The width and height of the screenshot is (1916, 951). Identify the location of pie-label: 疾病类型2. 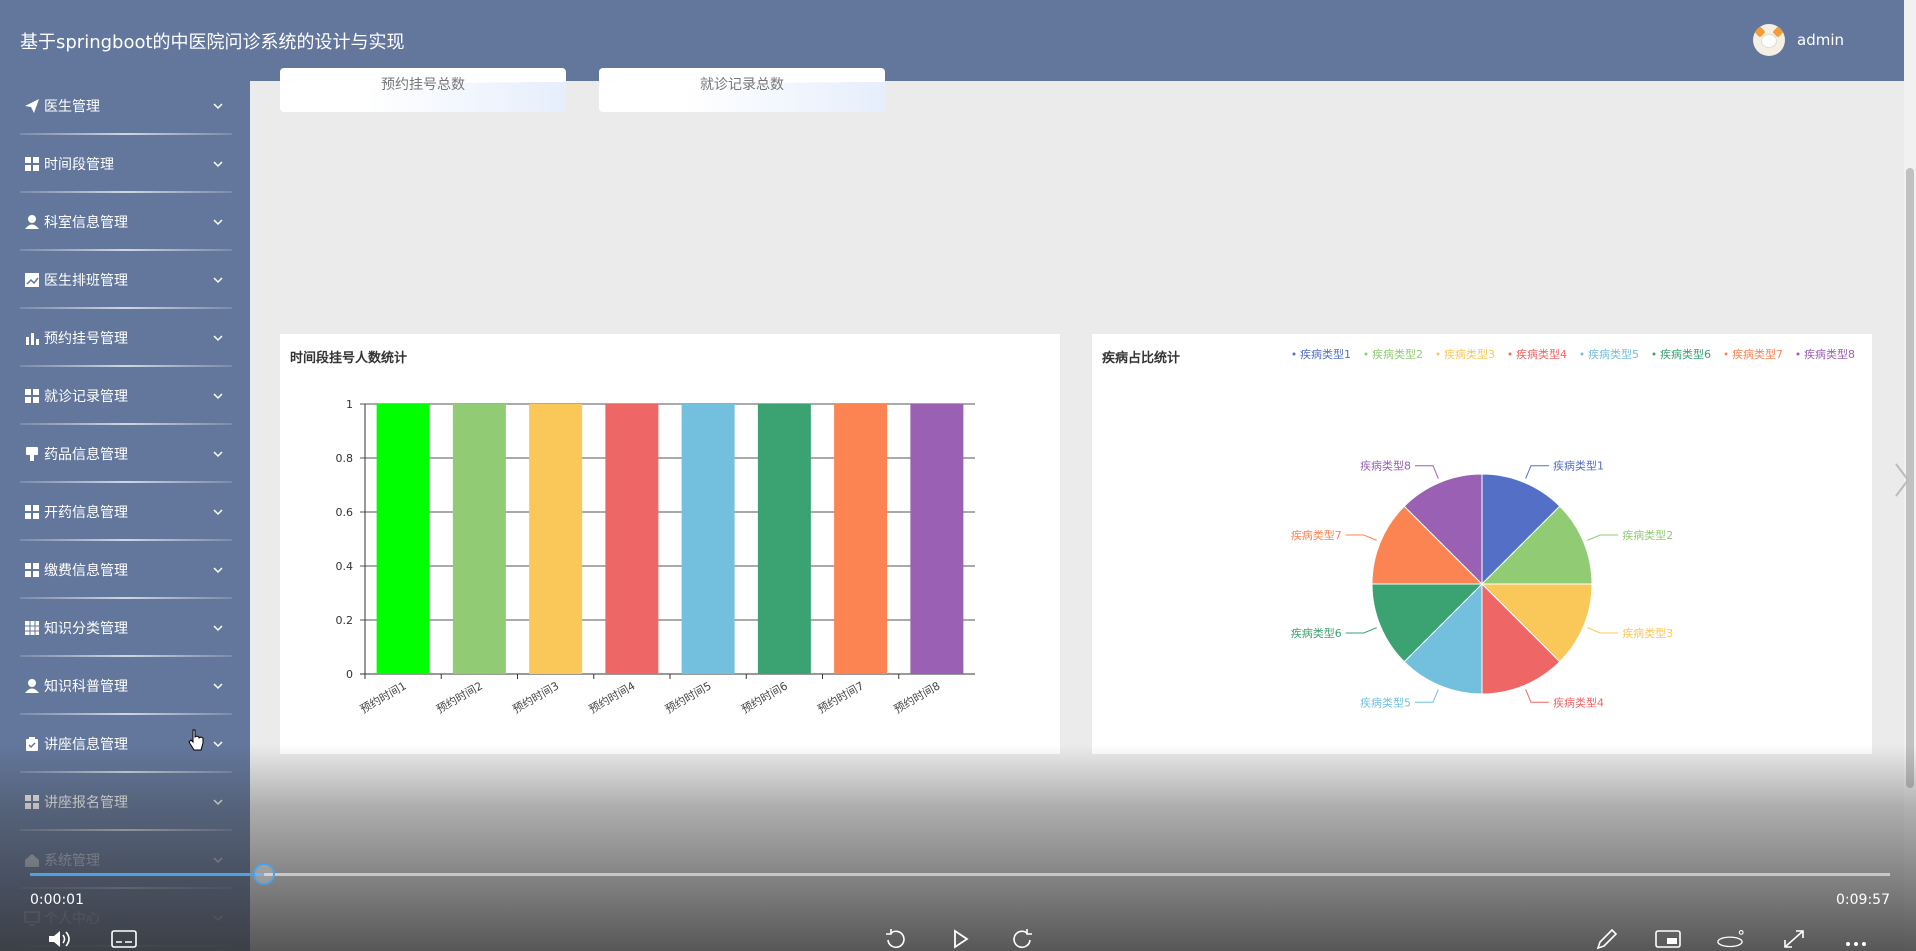
(1647, 535).